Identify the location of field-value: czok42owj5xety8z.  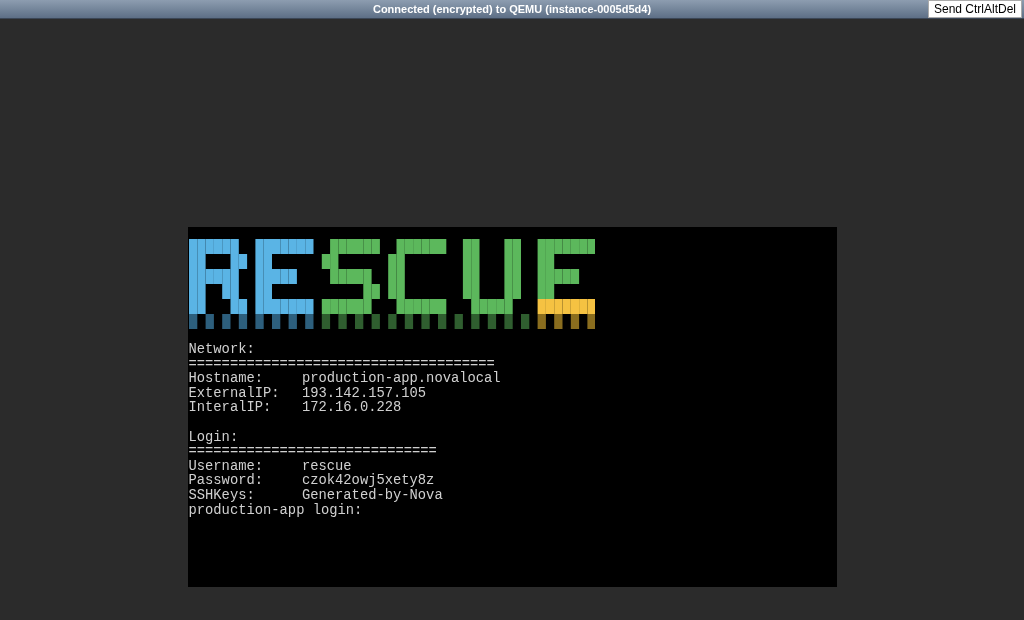
(368, 481).